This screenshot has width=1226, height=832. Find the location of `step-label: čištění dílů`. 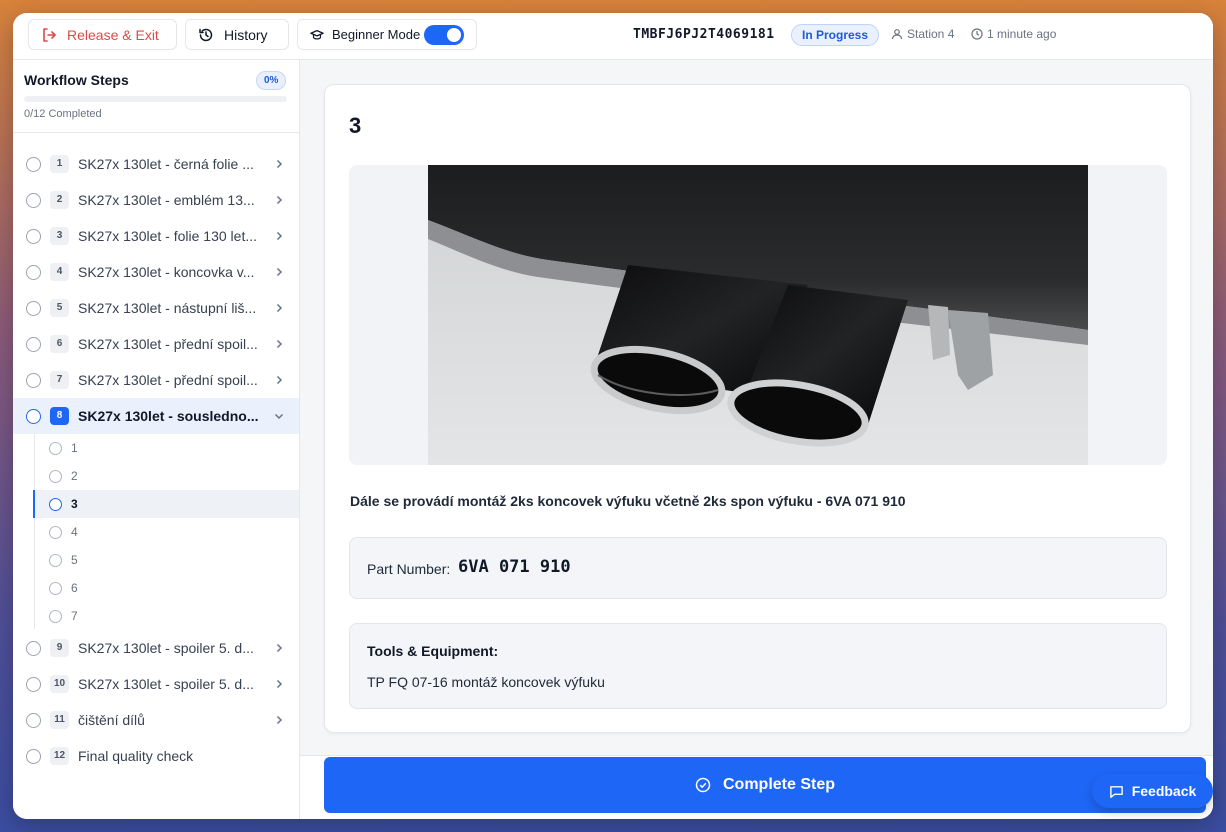

step-label: čištění dílů is located at coordinates (111, 720).